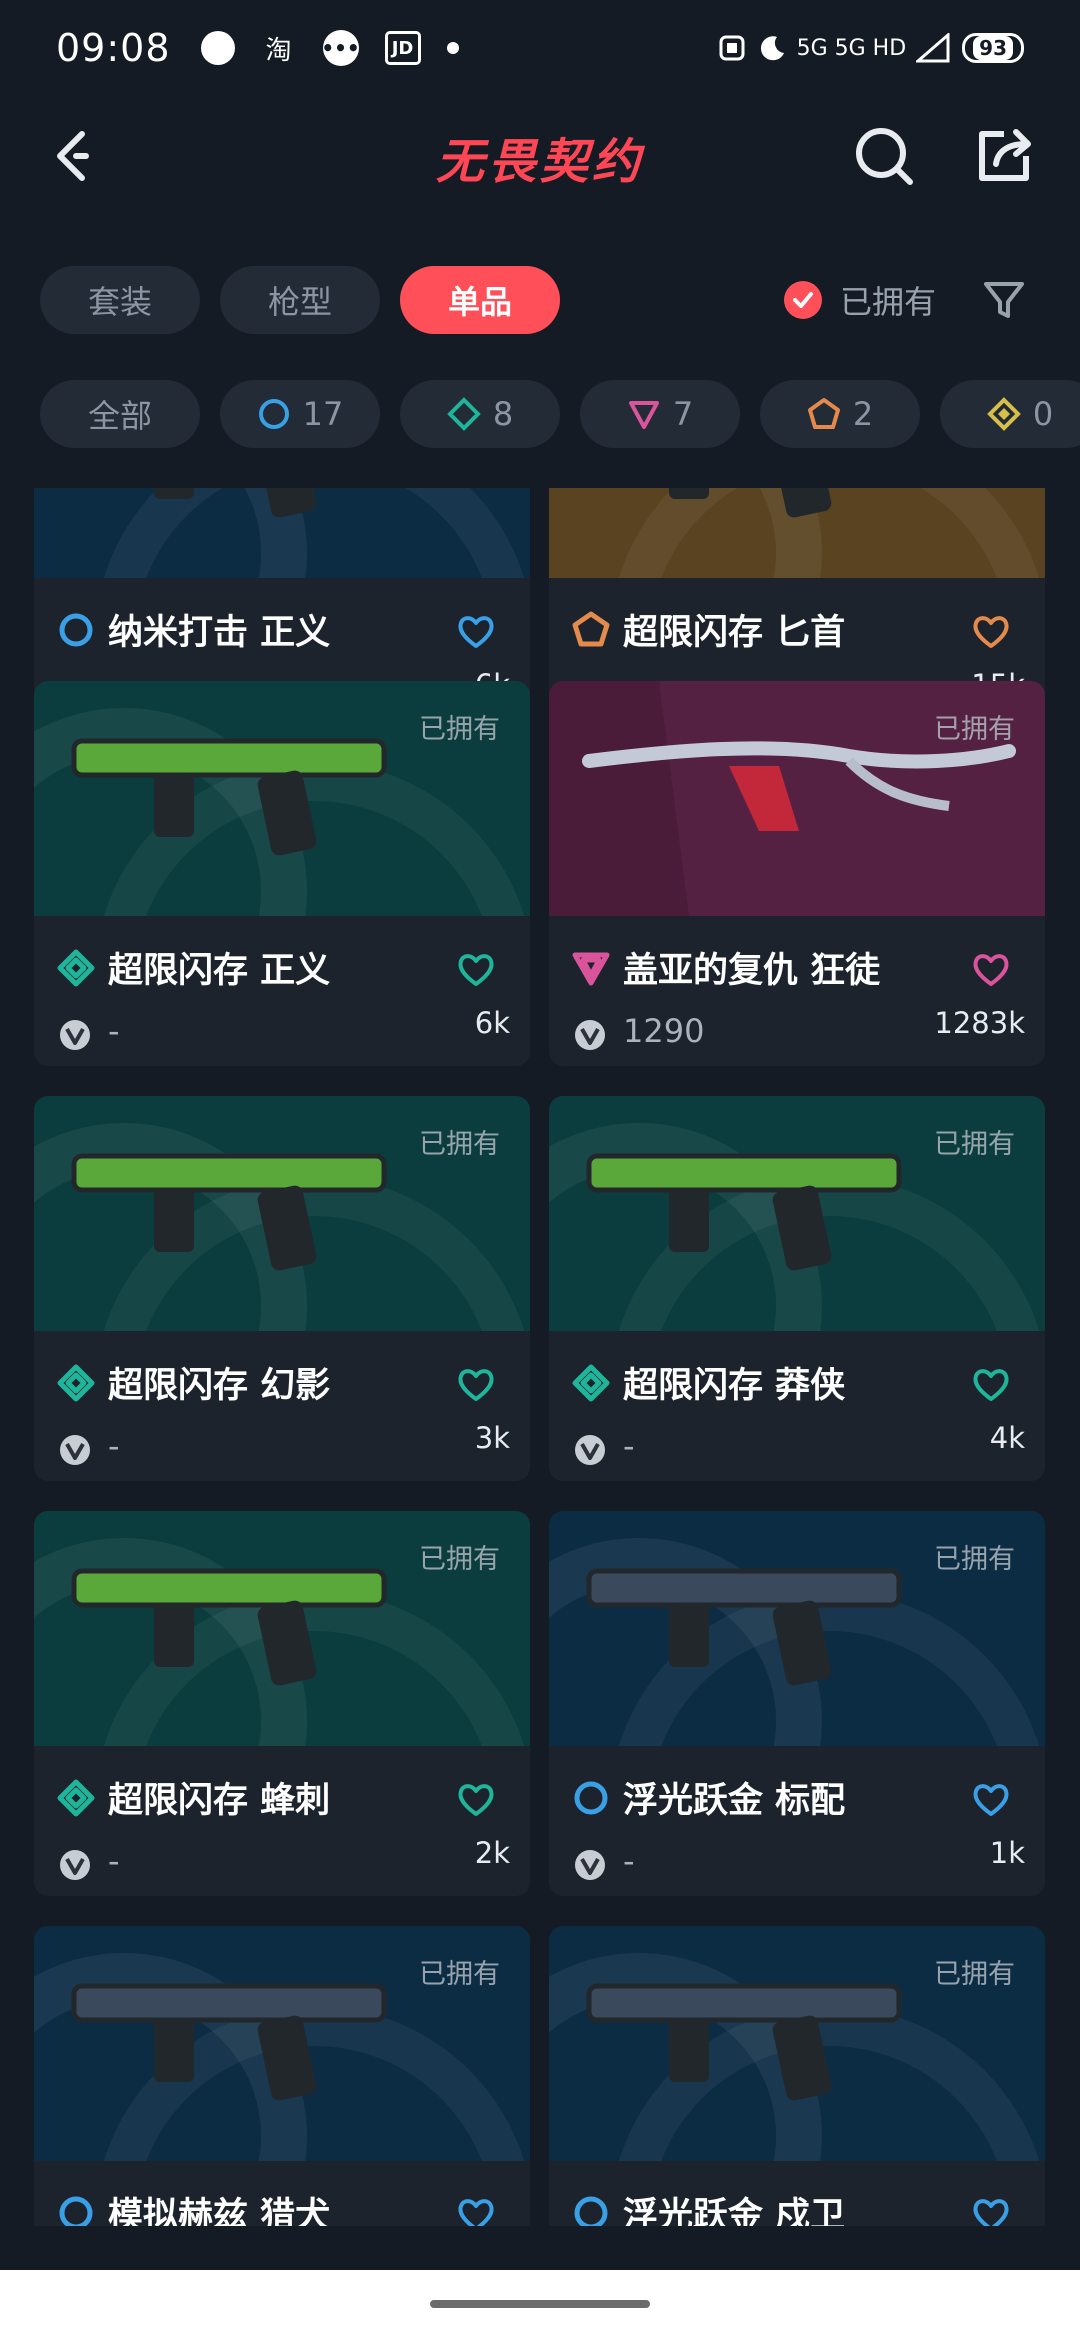 This screenshot has width=1080, height=2340. Describe the element at coordinates (282, 1406) in the screenshot. I see `skin-info: 超限闪存 幻影 - 3k` at that location.